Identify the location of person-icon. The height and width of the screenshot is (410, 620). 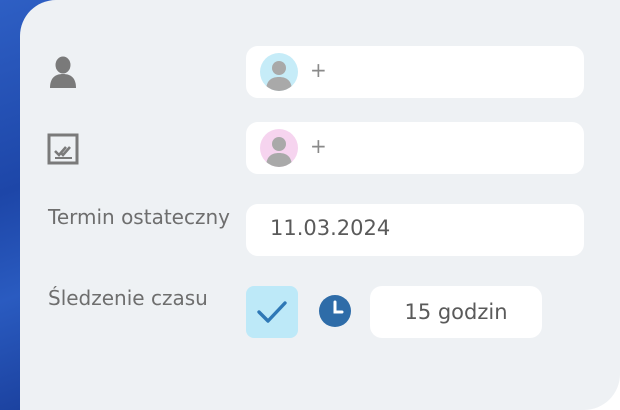
(63, 71).